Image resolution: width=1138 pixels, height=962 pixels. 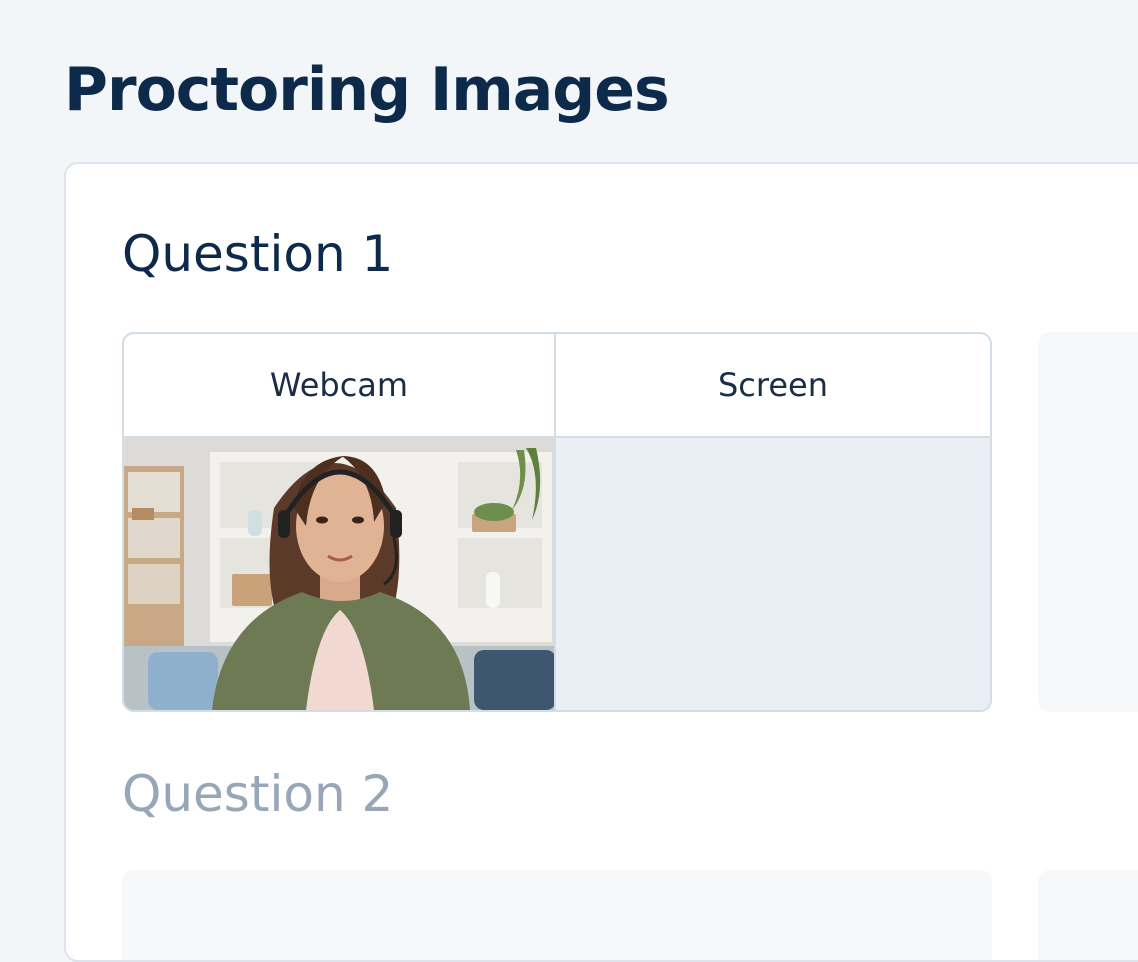 I want to click on screen-capture-placeholder, so click(x=773, y=574).